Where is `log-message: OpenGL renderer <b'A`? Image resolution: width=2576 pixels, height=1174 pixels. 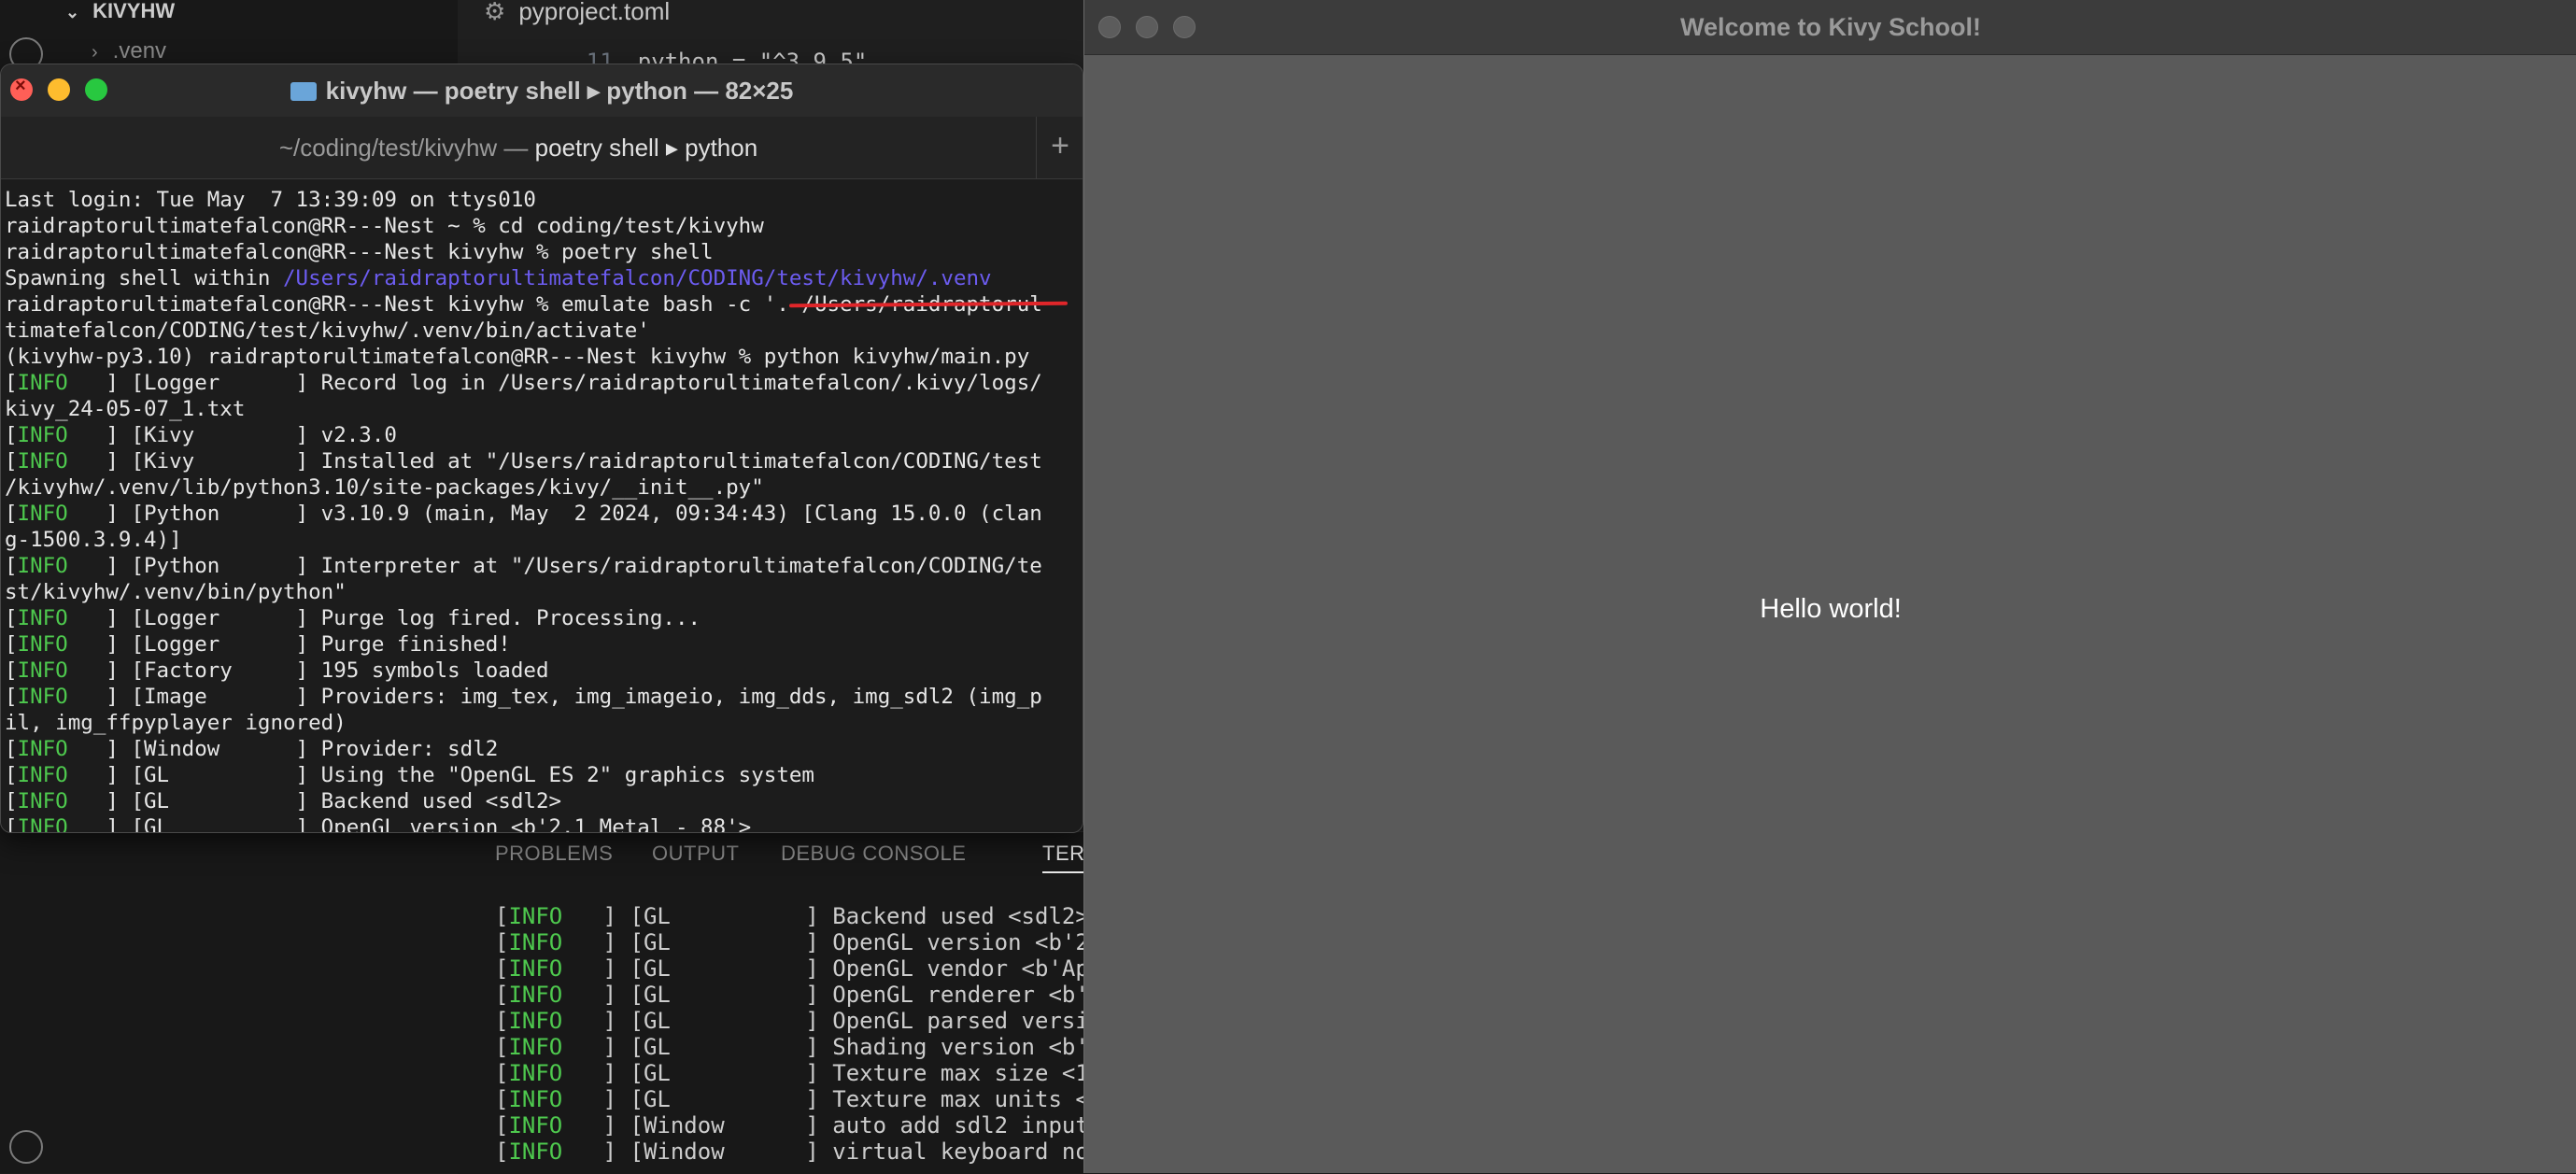
log-message: OpenGL renderer <b'A is located at coordinates (967, 995).